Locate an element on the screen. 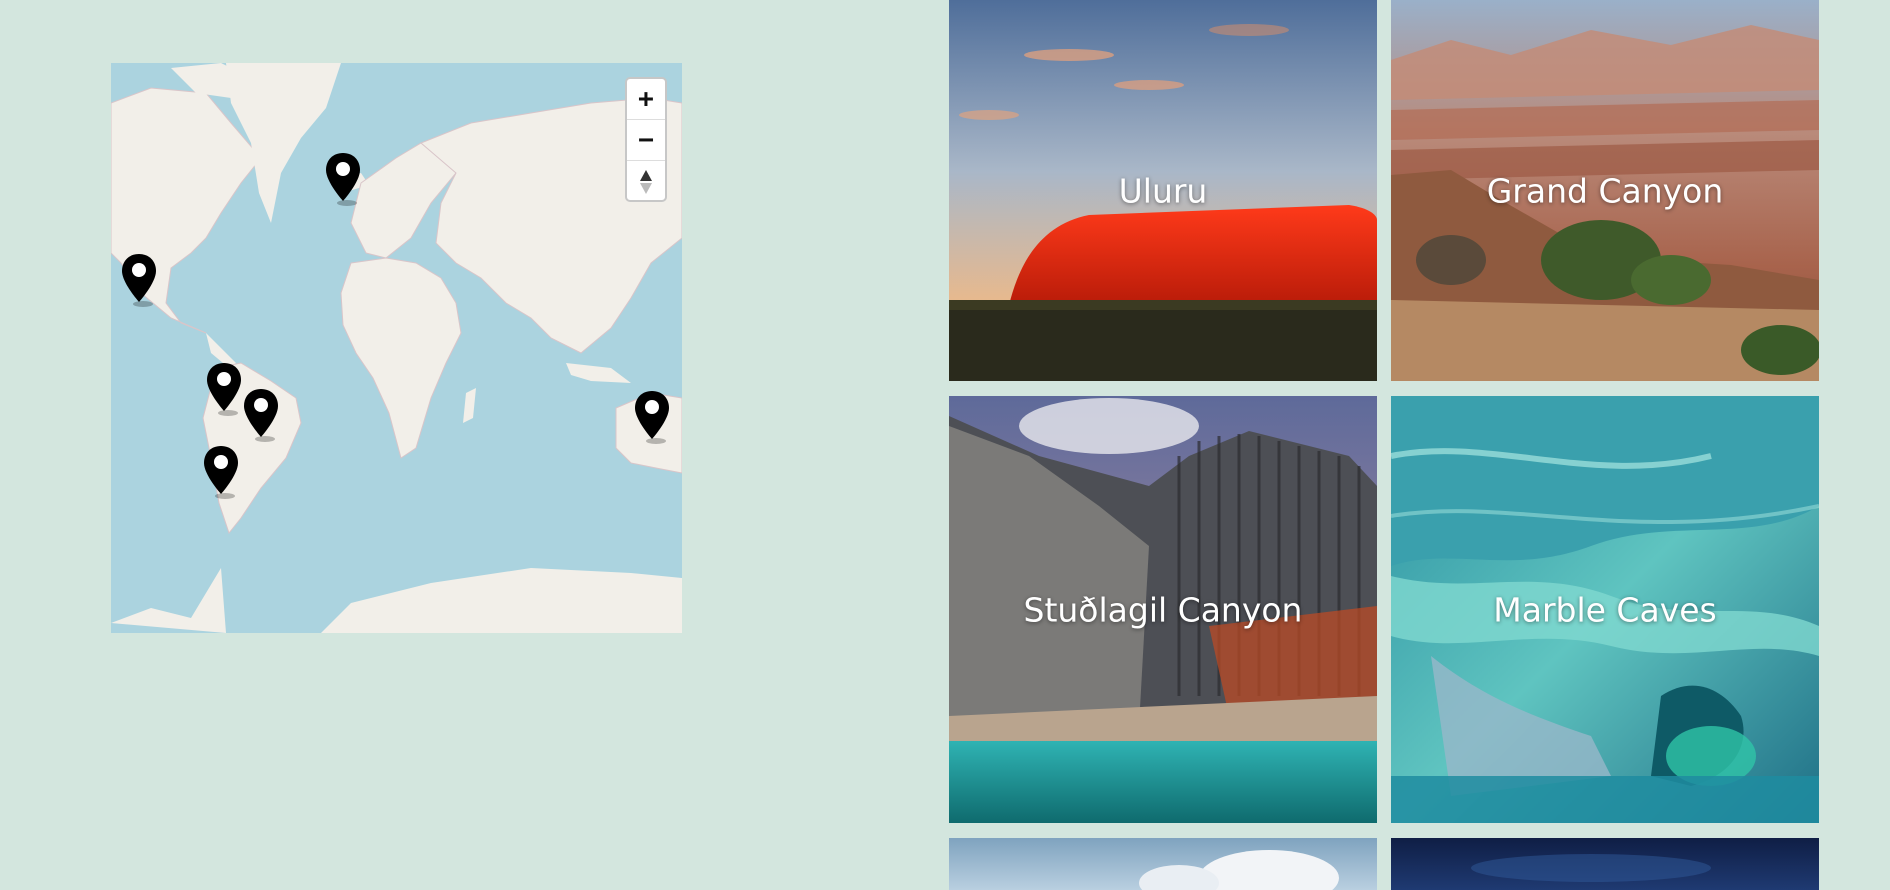 This screenshot has width=1890, height=890. card-6-photo is located at coordinates (1605, 864).